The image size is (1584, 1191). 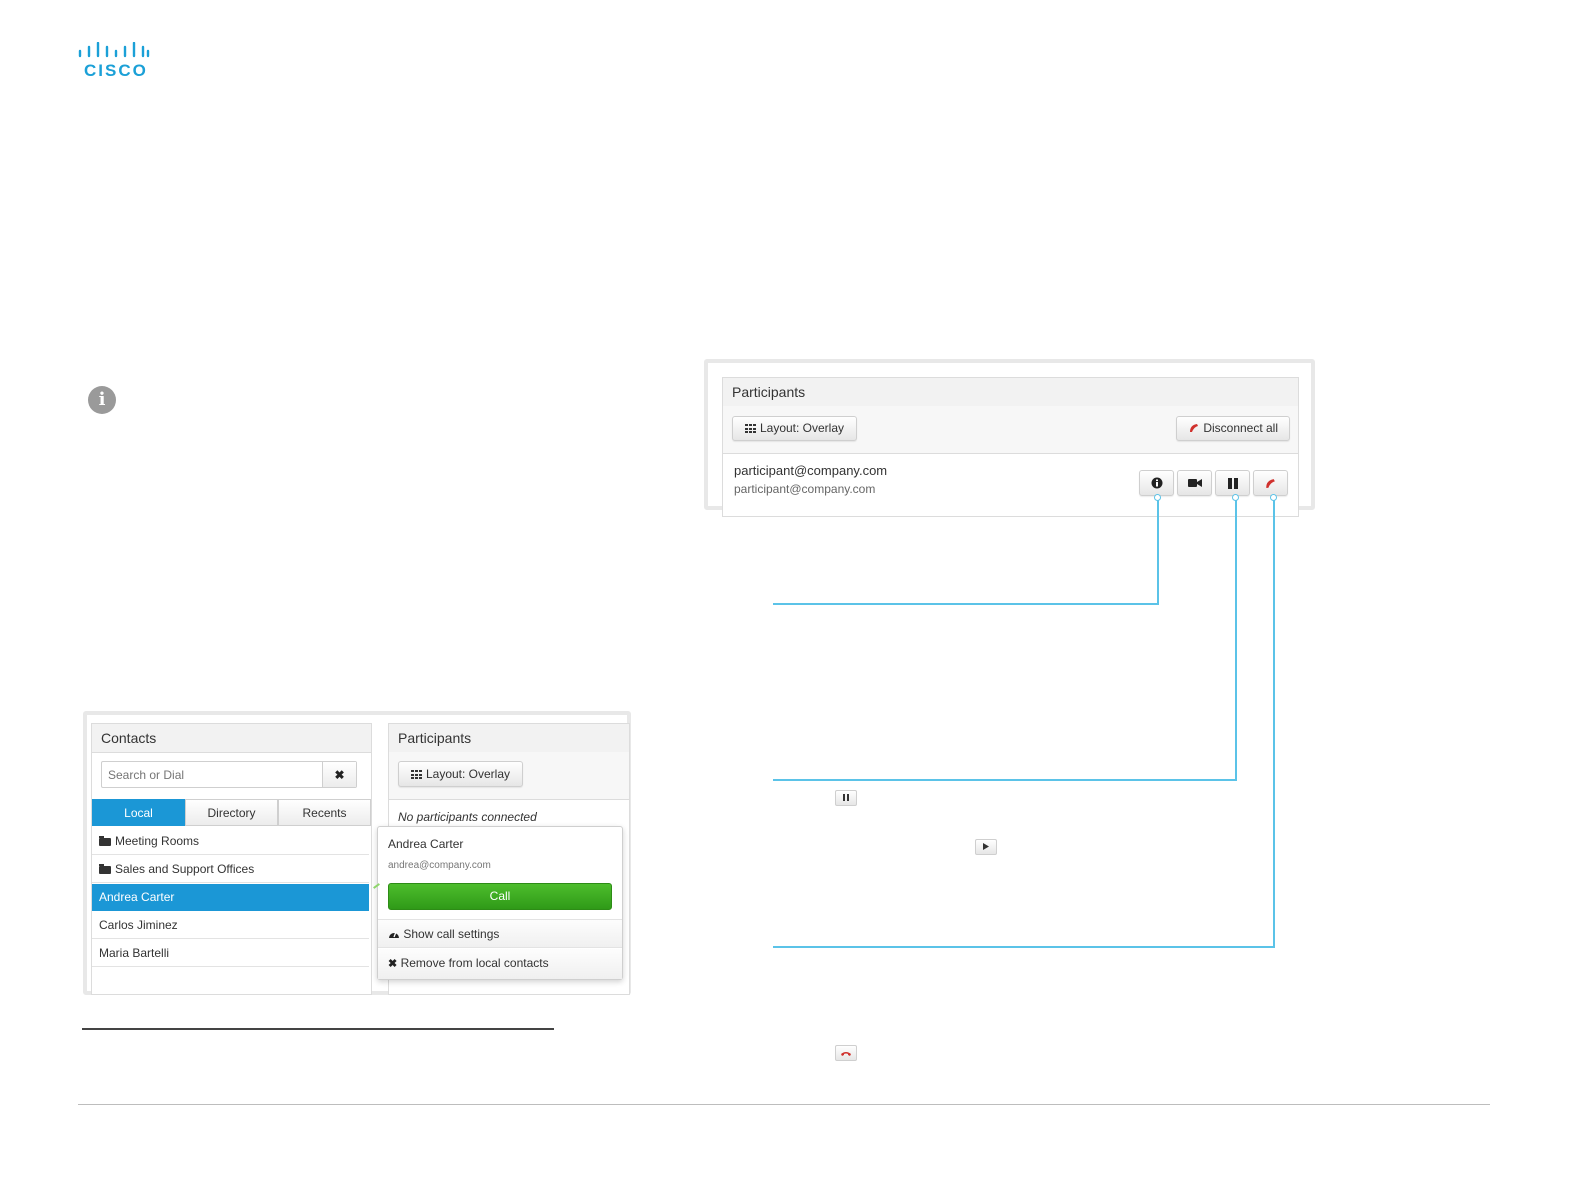 I want to click on participants-title: Participants, so click(x=509, y=738).